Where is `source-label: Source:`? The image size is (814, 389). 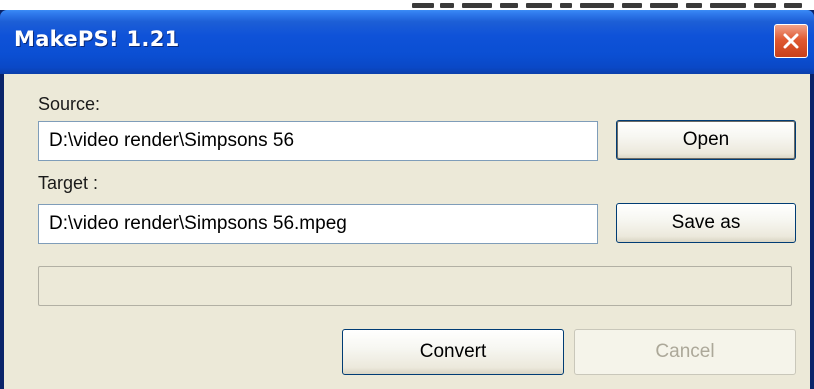
source-label: Source: is located at coordinates (69, 104).